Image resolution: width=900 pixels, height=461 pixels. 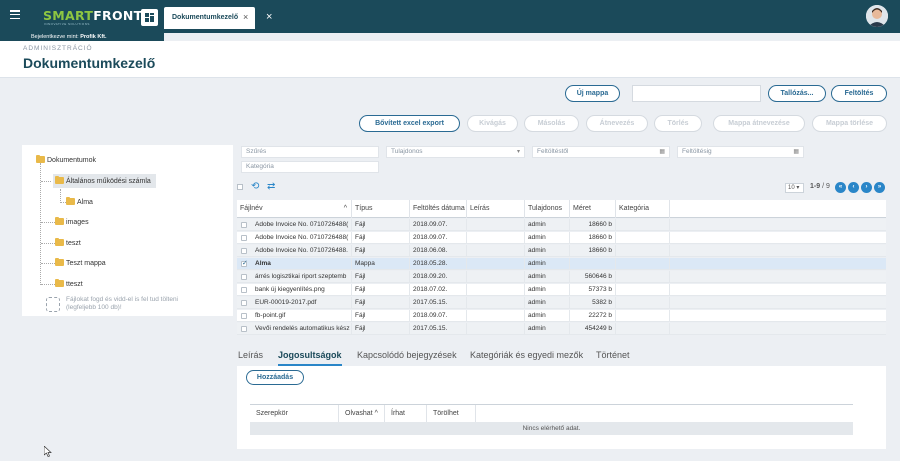 What do you see at coordinates (593, 209) in the screenshot?
I see `col-header-size: Méret` at bounding box center [593, 209].